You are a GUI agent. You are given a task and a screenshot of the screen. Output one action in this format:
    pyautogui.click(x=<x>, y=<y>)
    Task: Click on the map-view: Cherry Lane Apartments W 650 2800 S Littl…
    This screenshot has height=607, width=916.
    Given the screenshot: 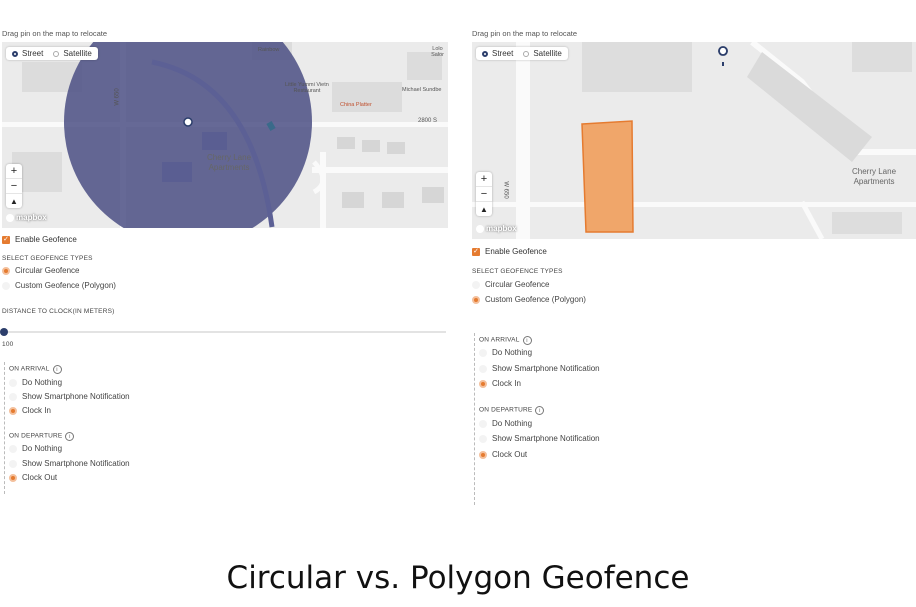 What is the action you would take?
    pyautogui.click(x=225, y=135)
    